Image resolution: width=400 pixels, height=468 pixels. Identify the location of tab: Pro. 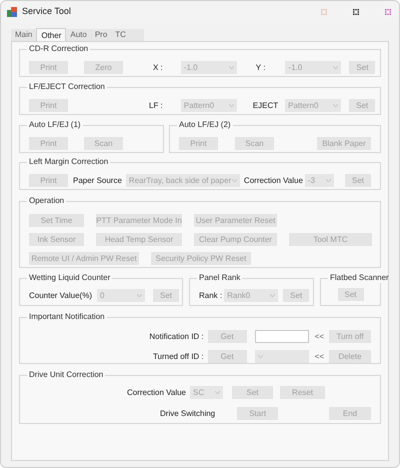
(101, 35).